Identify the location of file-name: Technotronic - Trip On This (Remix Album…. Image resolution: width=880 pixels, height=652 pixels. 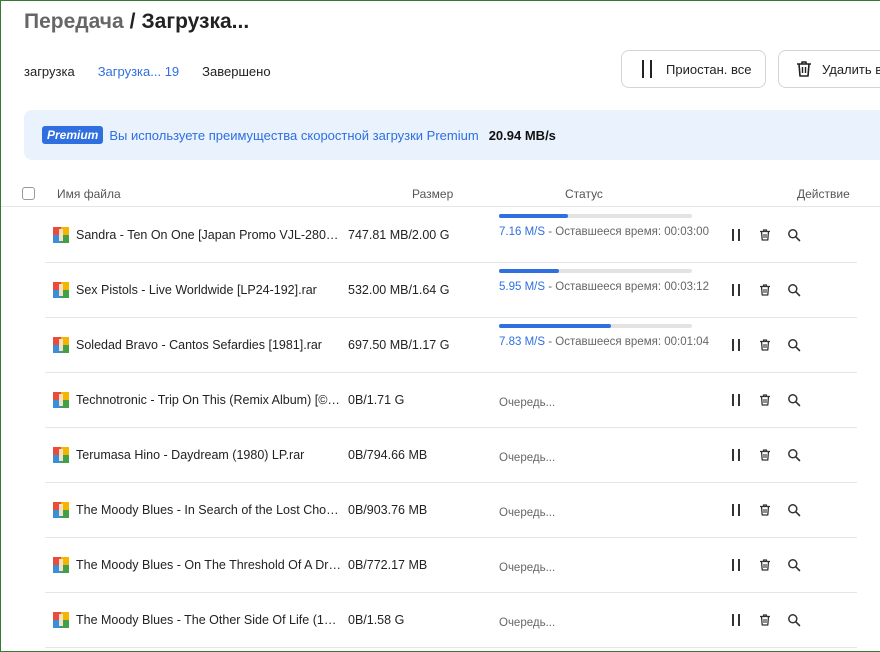
(208, 400).